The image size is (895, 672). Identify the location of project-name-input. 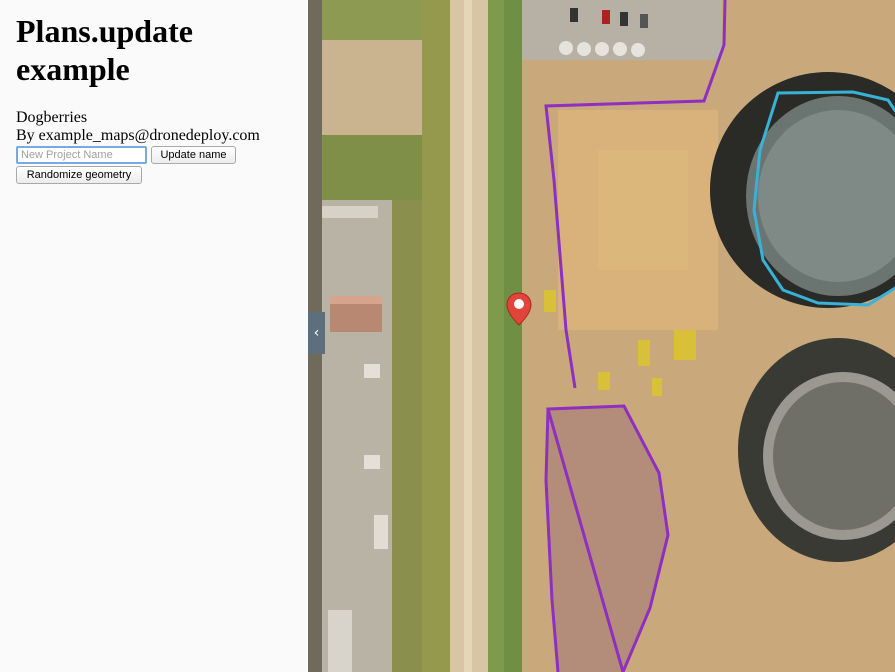
(81, 155).